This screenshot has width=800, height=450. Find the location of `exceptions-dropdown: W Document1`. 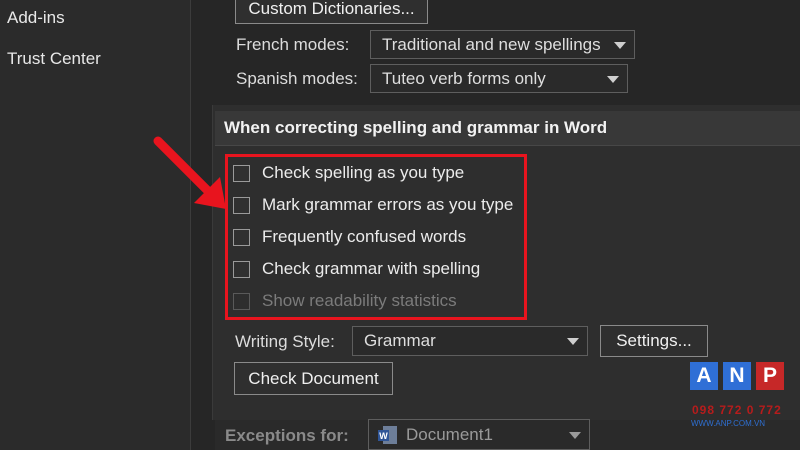

exceptions-dropdown: W Document1 is located at coordinates (479, 434).